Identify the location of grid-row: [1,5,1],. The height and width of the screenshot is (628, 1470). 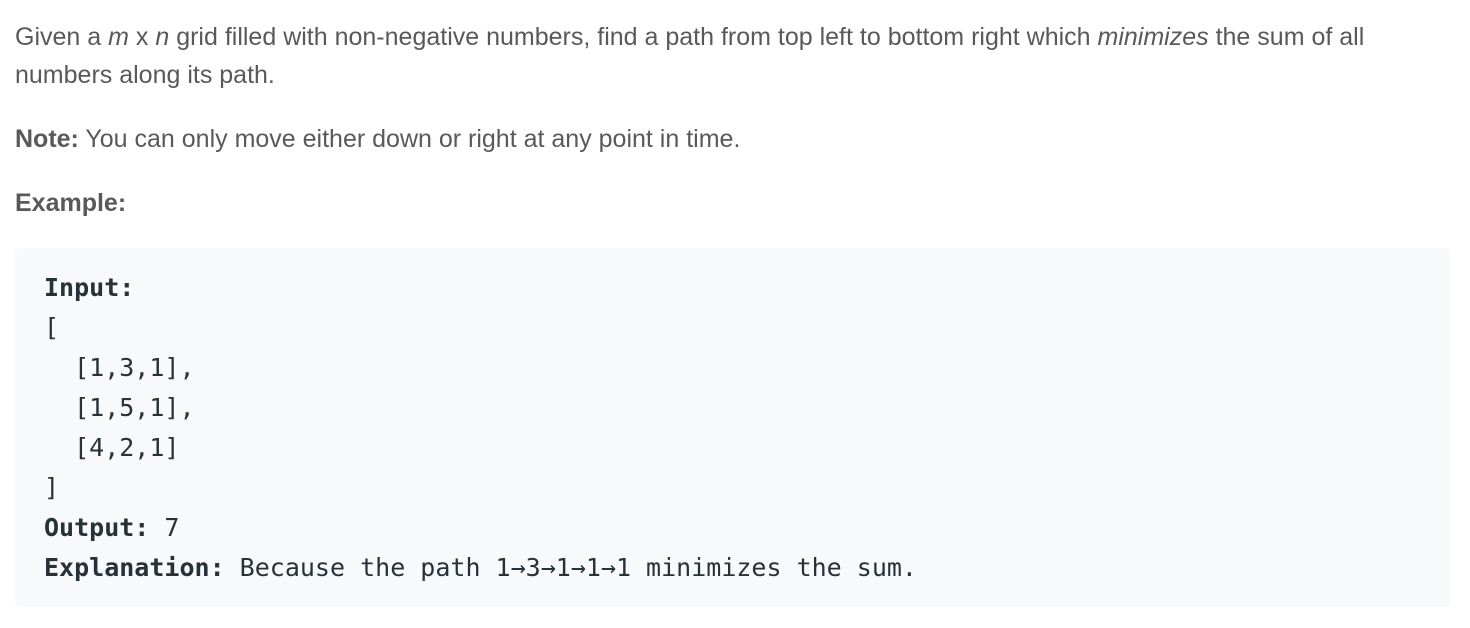
(119, 407).